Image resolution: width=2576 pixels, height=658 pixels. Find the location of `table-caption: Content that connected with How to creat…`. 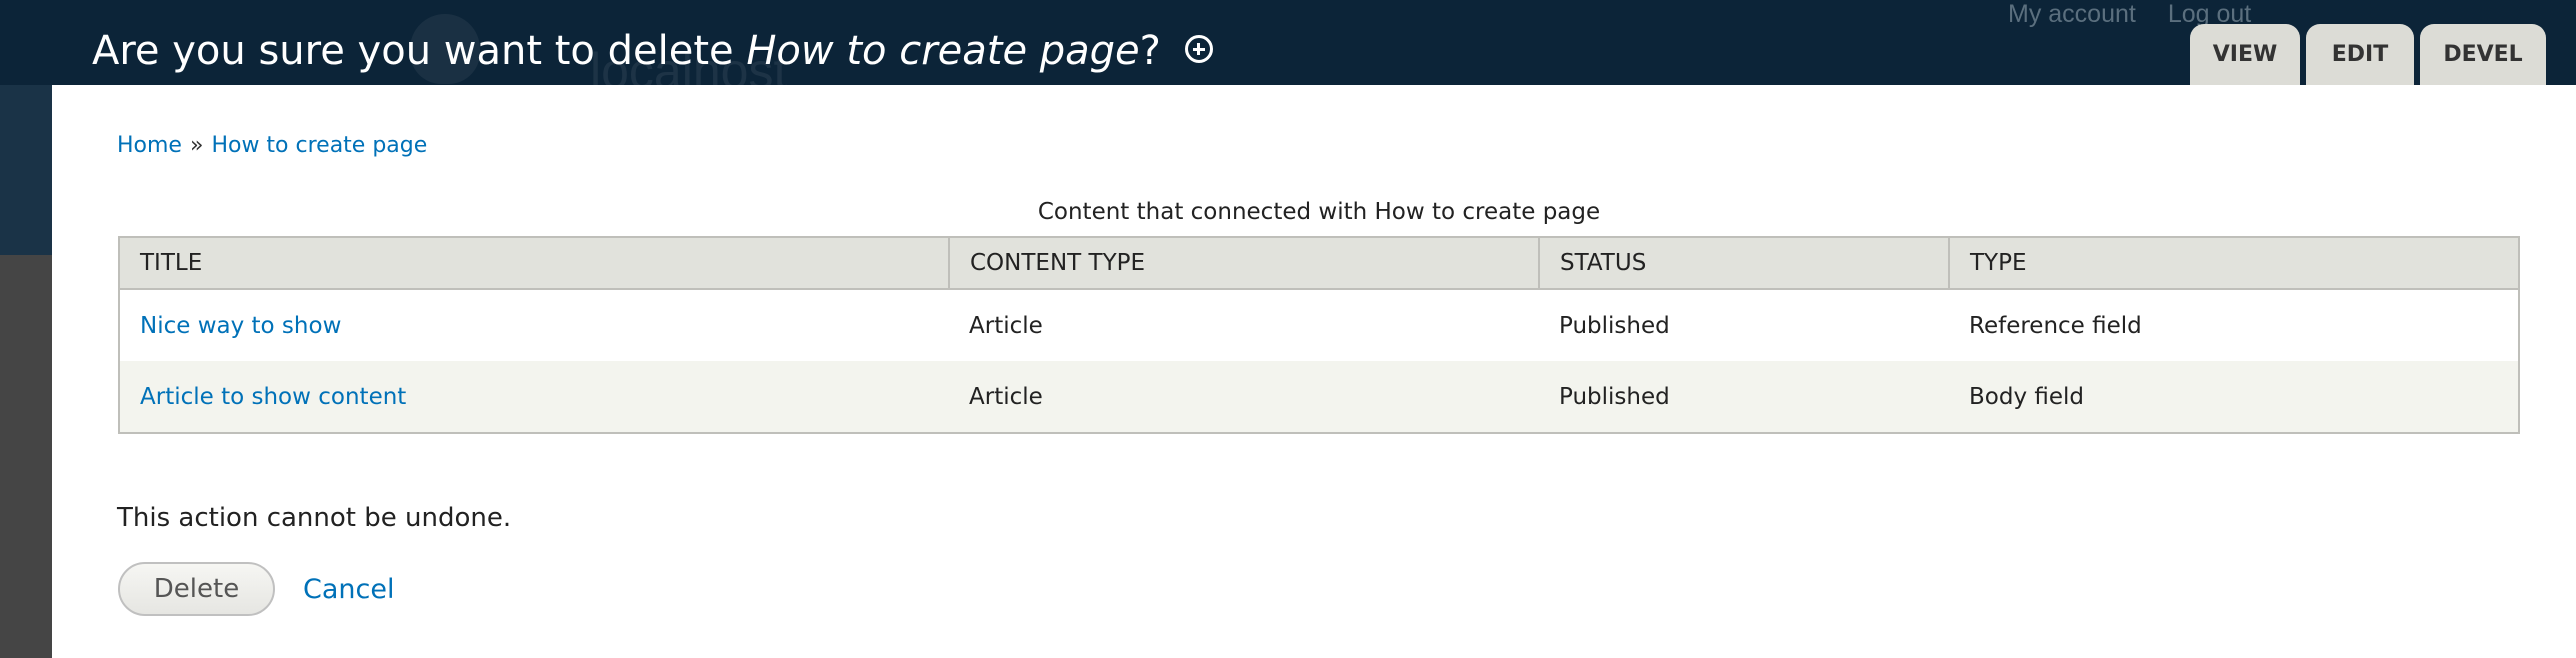

table-caption: Content that connected with How to creat… is located at coordinates (1319, 212).